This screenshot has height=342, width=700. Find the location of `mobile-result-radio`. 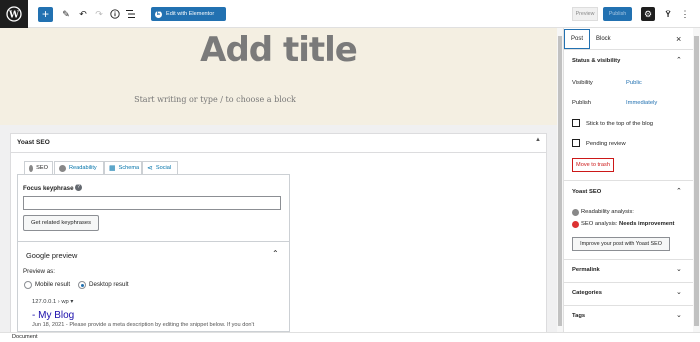

mobile-result-radio is located at coordinates (28, 285).